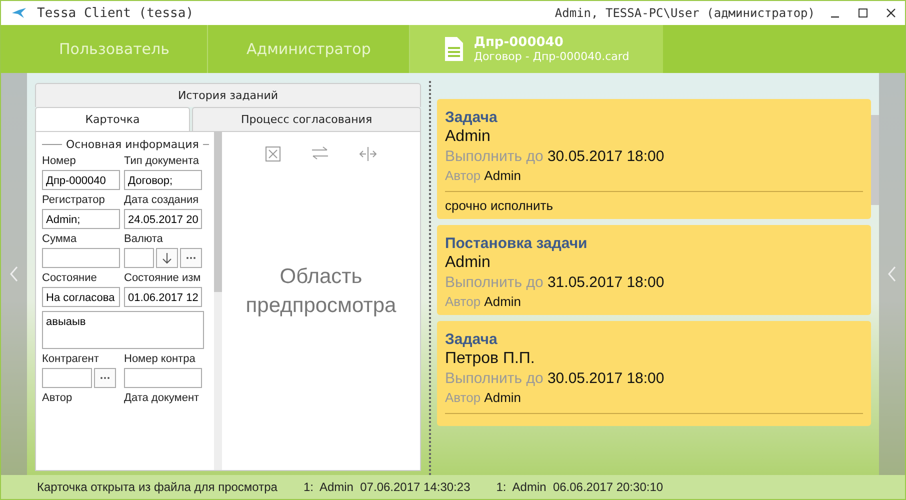  I want to click on left-nav-strip, so click(14, 274).